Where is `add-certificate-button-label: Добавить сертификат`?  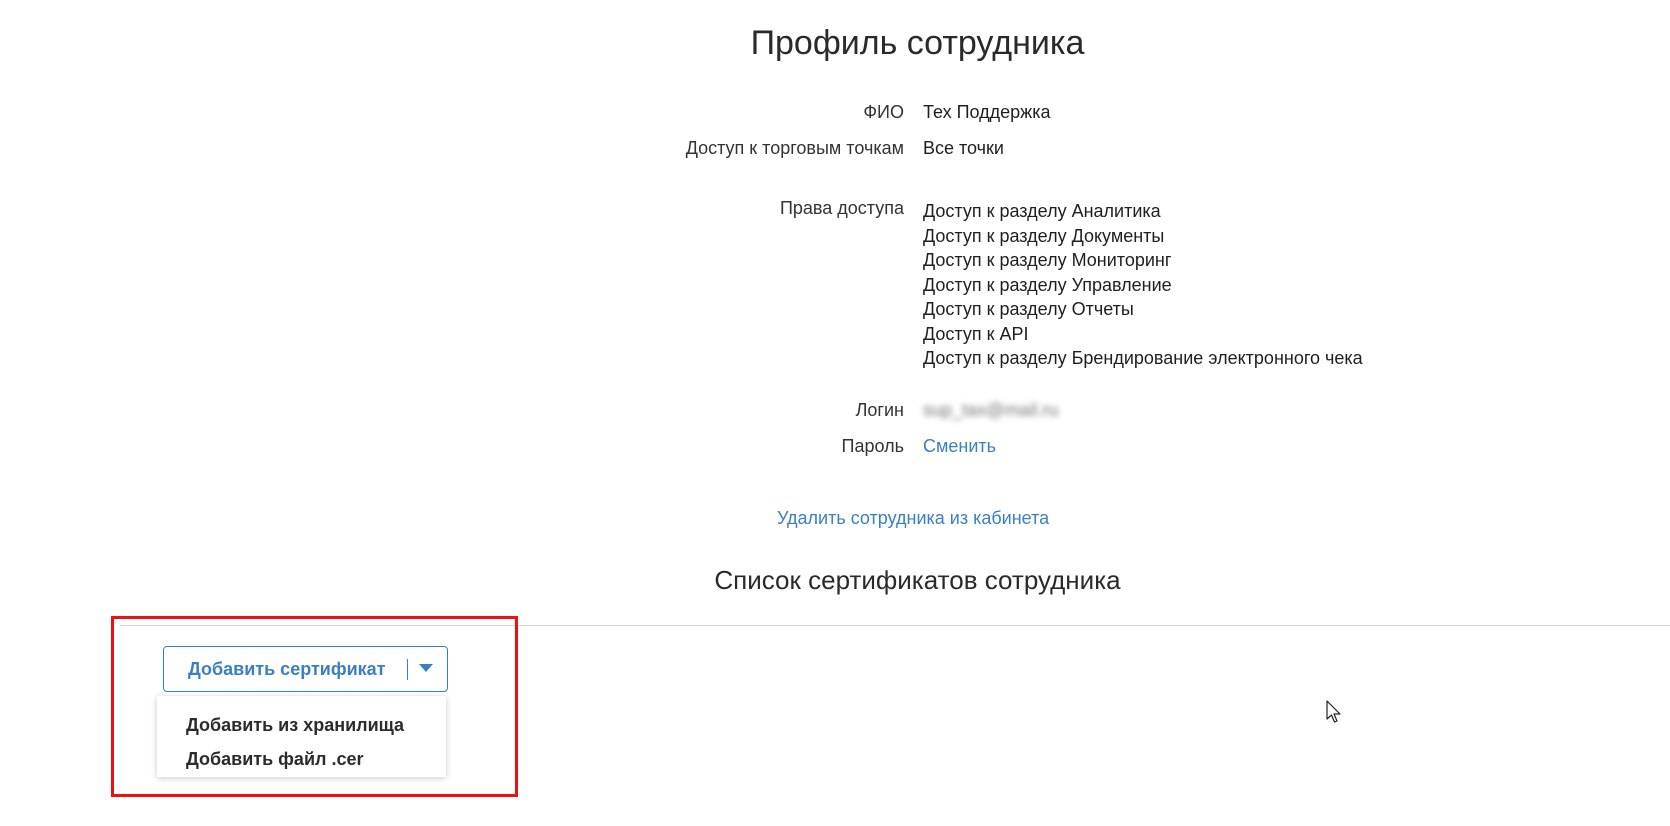 add-certificate-button-label: Добавить сертификат is located at coordinates (287, 668).